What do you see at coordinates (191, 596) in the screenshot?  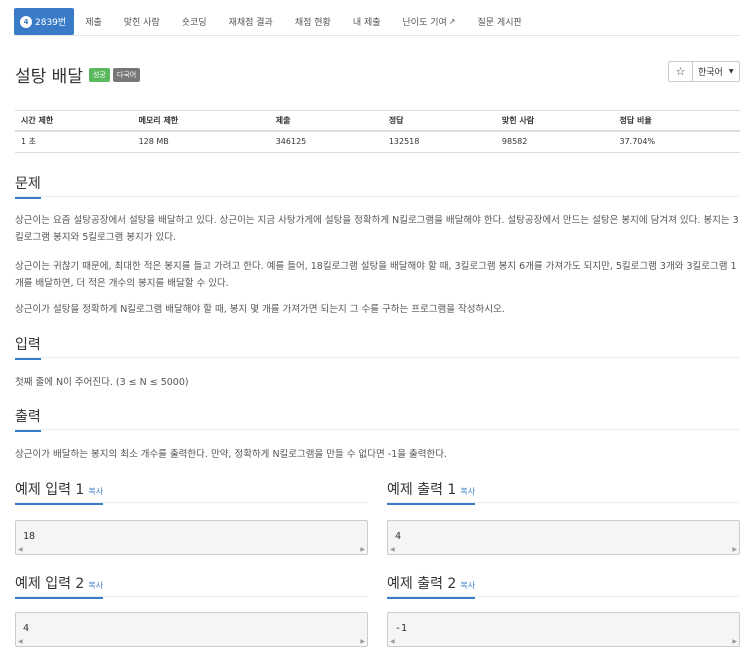 I see `sample-input-2-divider` at bounding box center [191, 596].